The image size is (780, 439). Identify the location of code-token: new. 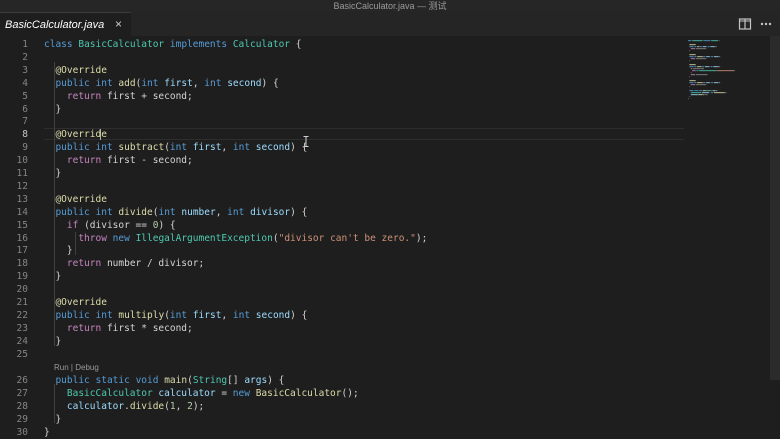
(121, 238).